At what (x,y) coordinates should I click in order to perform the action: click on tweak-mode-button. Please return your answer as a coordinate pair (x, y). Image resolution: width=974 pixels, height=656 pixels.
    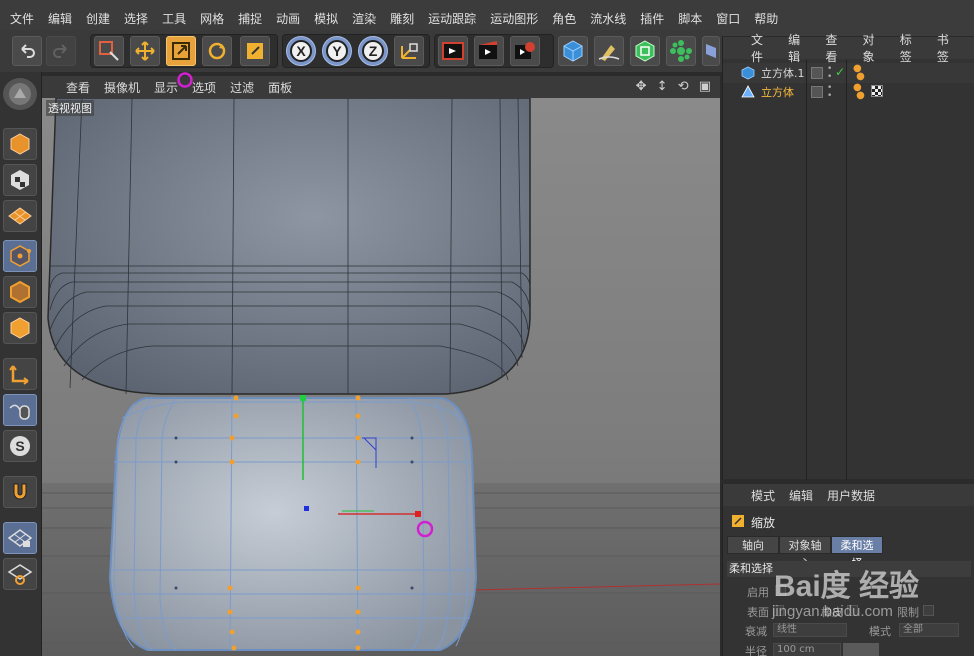
    Looking at the image, I should click on (20, 410).